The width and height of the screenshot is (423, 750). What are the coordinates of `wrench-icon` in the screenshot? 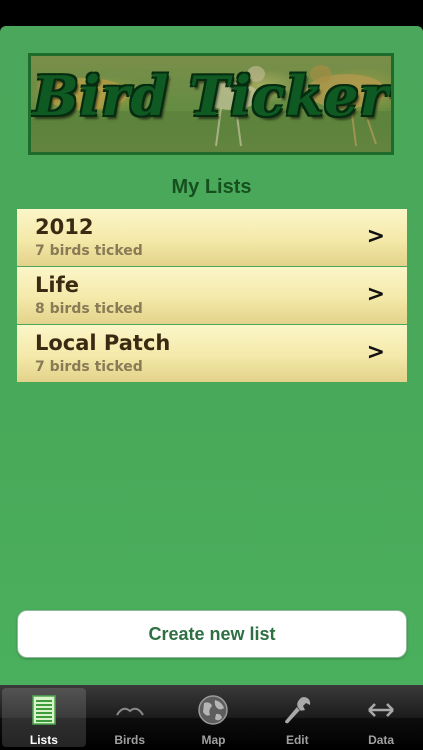 It's located at (298, 710).